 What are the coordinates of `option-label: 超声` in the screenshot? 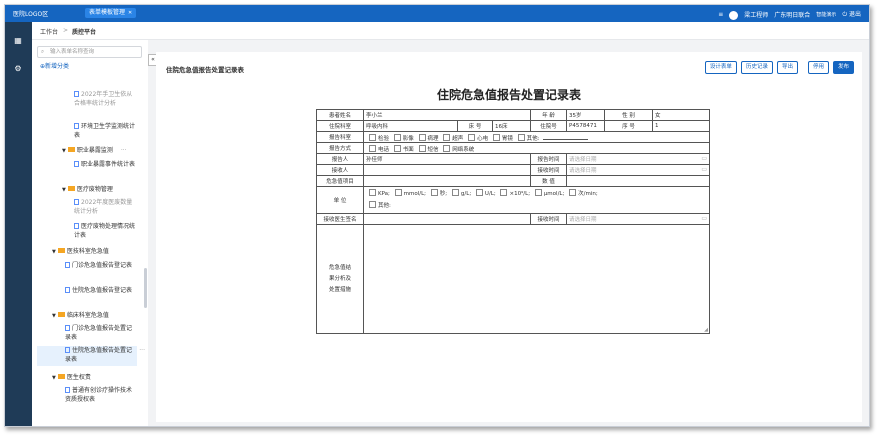 It's located at (458, 138).